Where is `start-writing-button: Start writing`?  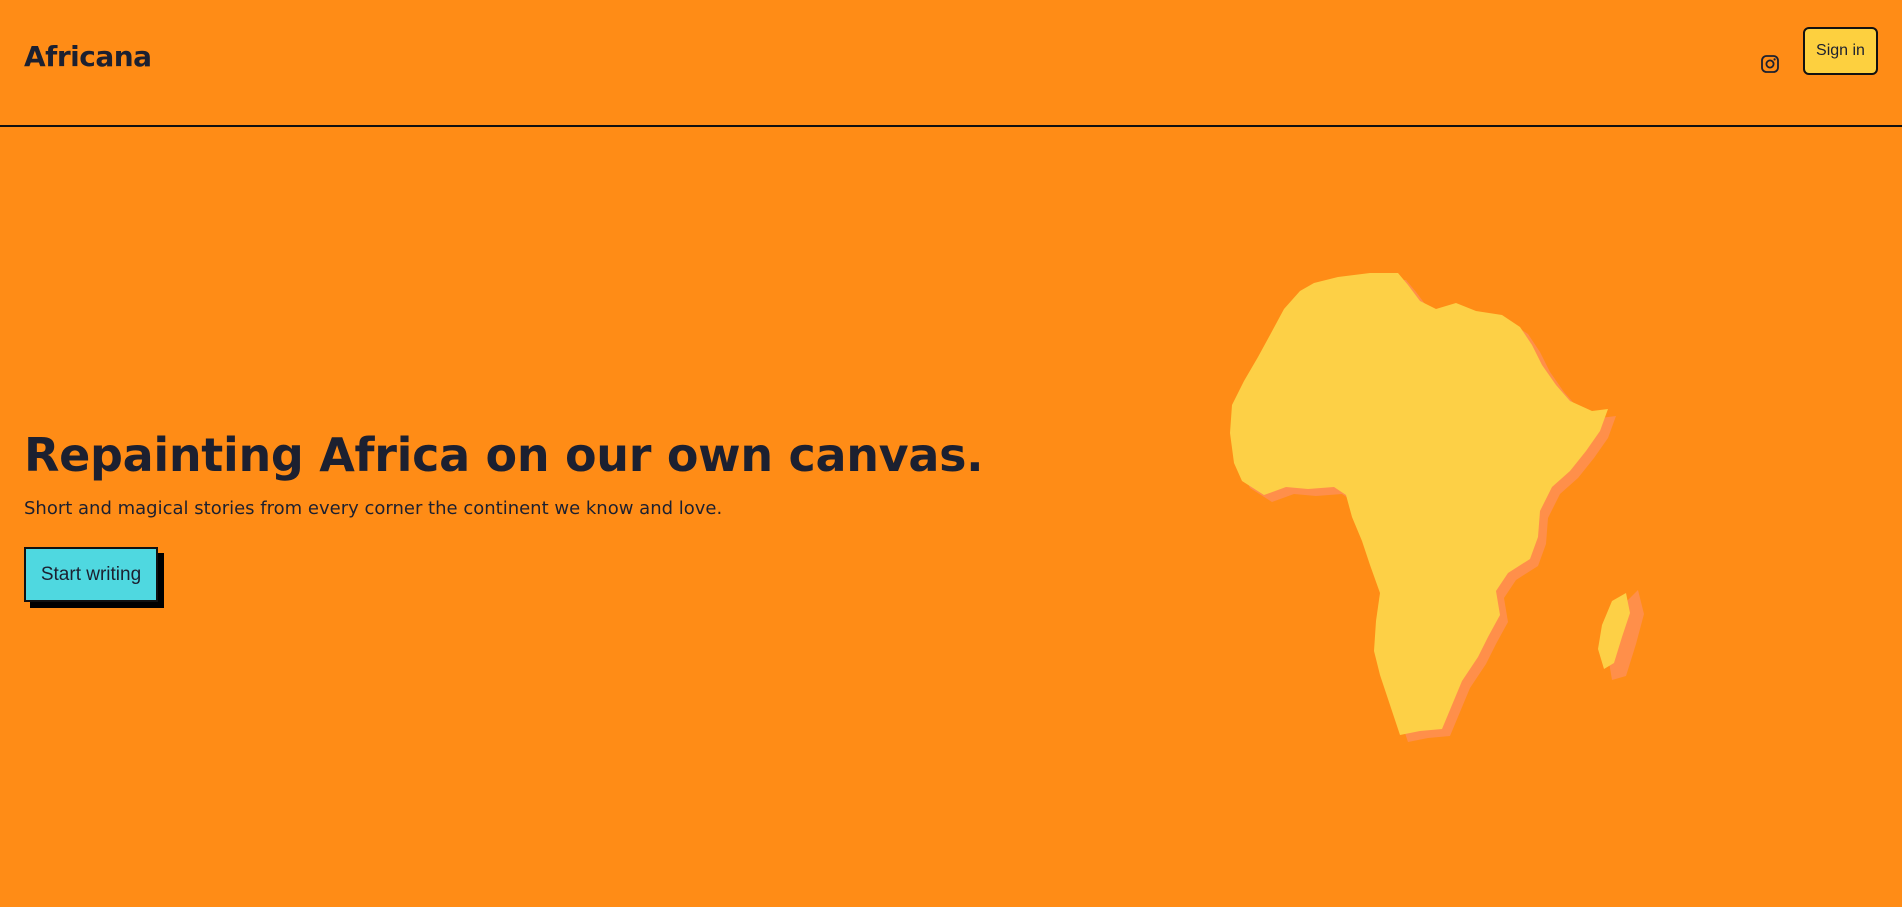 start-writing-button: Start writing is located at coordinates (91, 574).